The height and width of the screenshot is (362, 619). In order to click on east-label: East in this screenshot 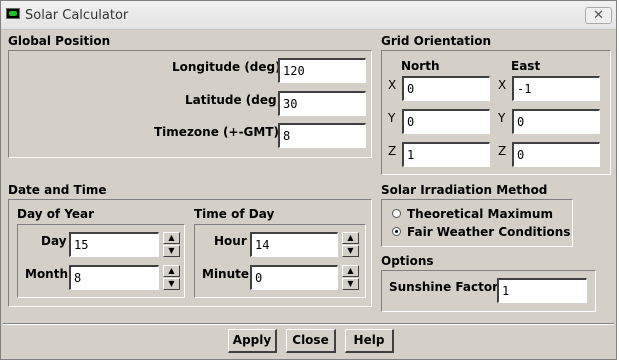, I will do `click(526, 66)`.